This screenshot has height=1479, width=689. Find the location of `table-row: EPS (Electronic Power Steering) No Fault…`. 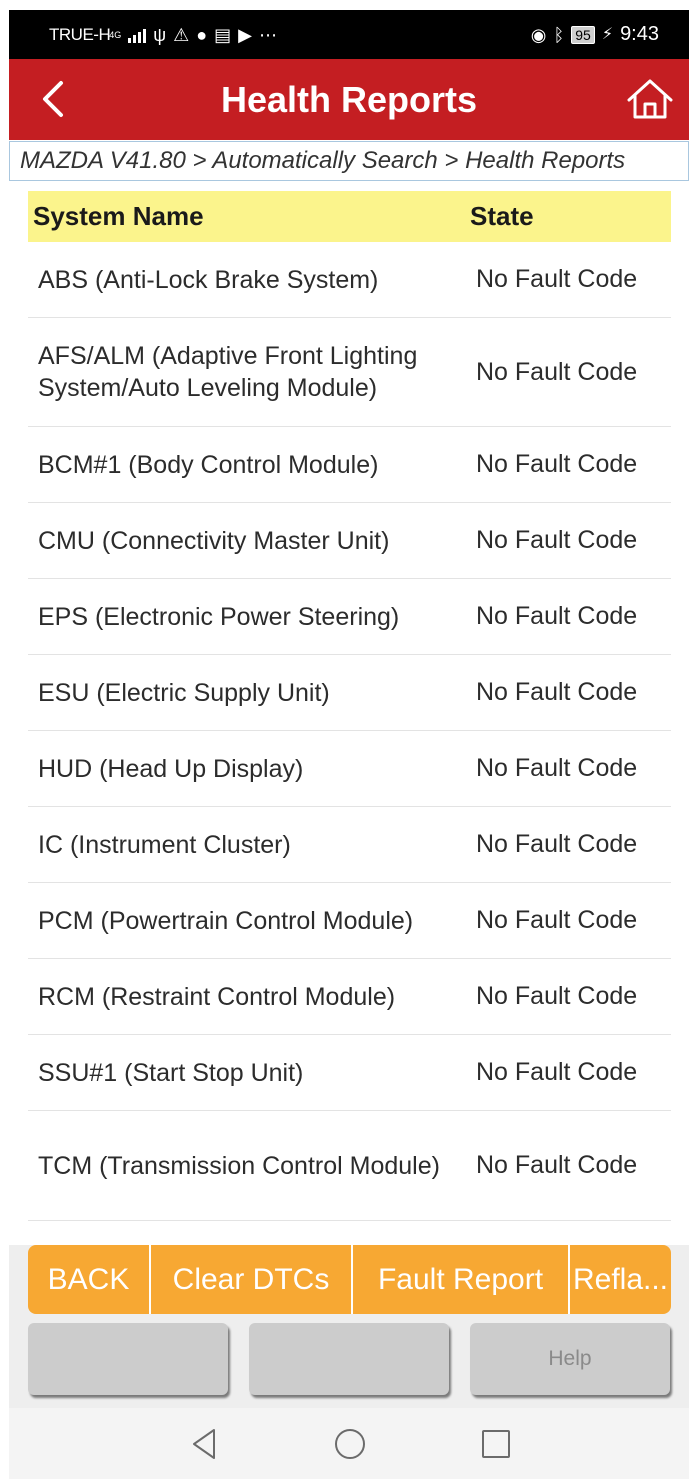

table-row: EPS (Electronic Power Steering) No Fault… is located at coordinates (349, 617).